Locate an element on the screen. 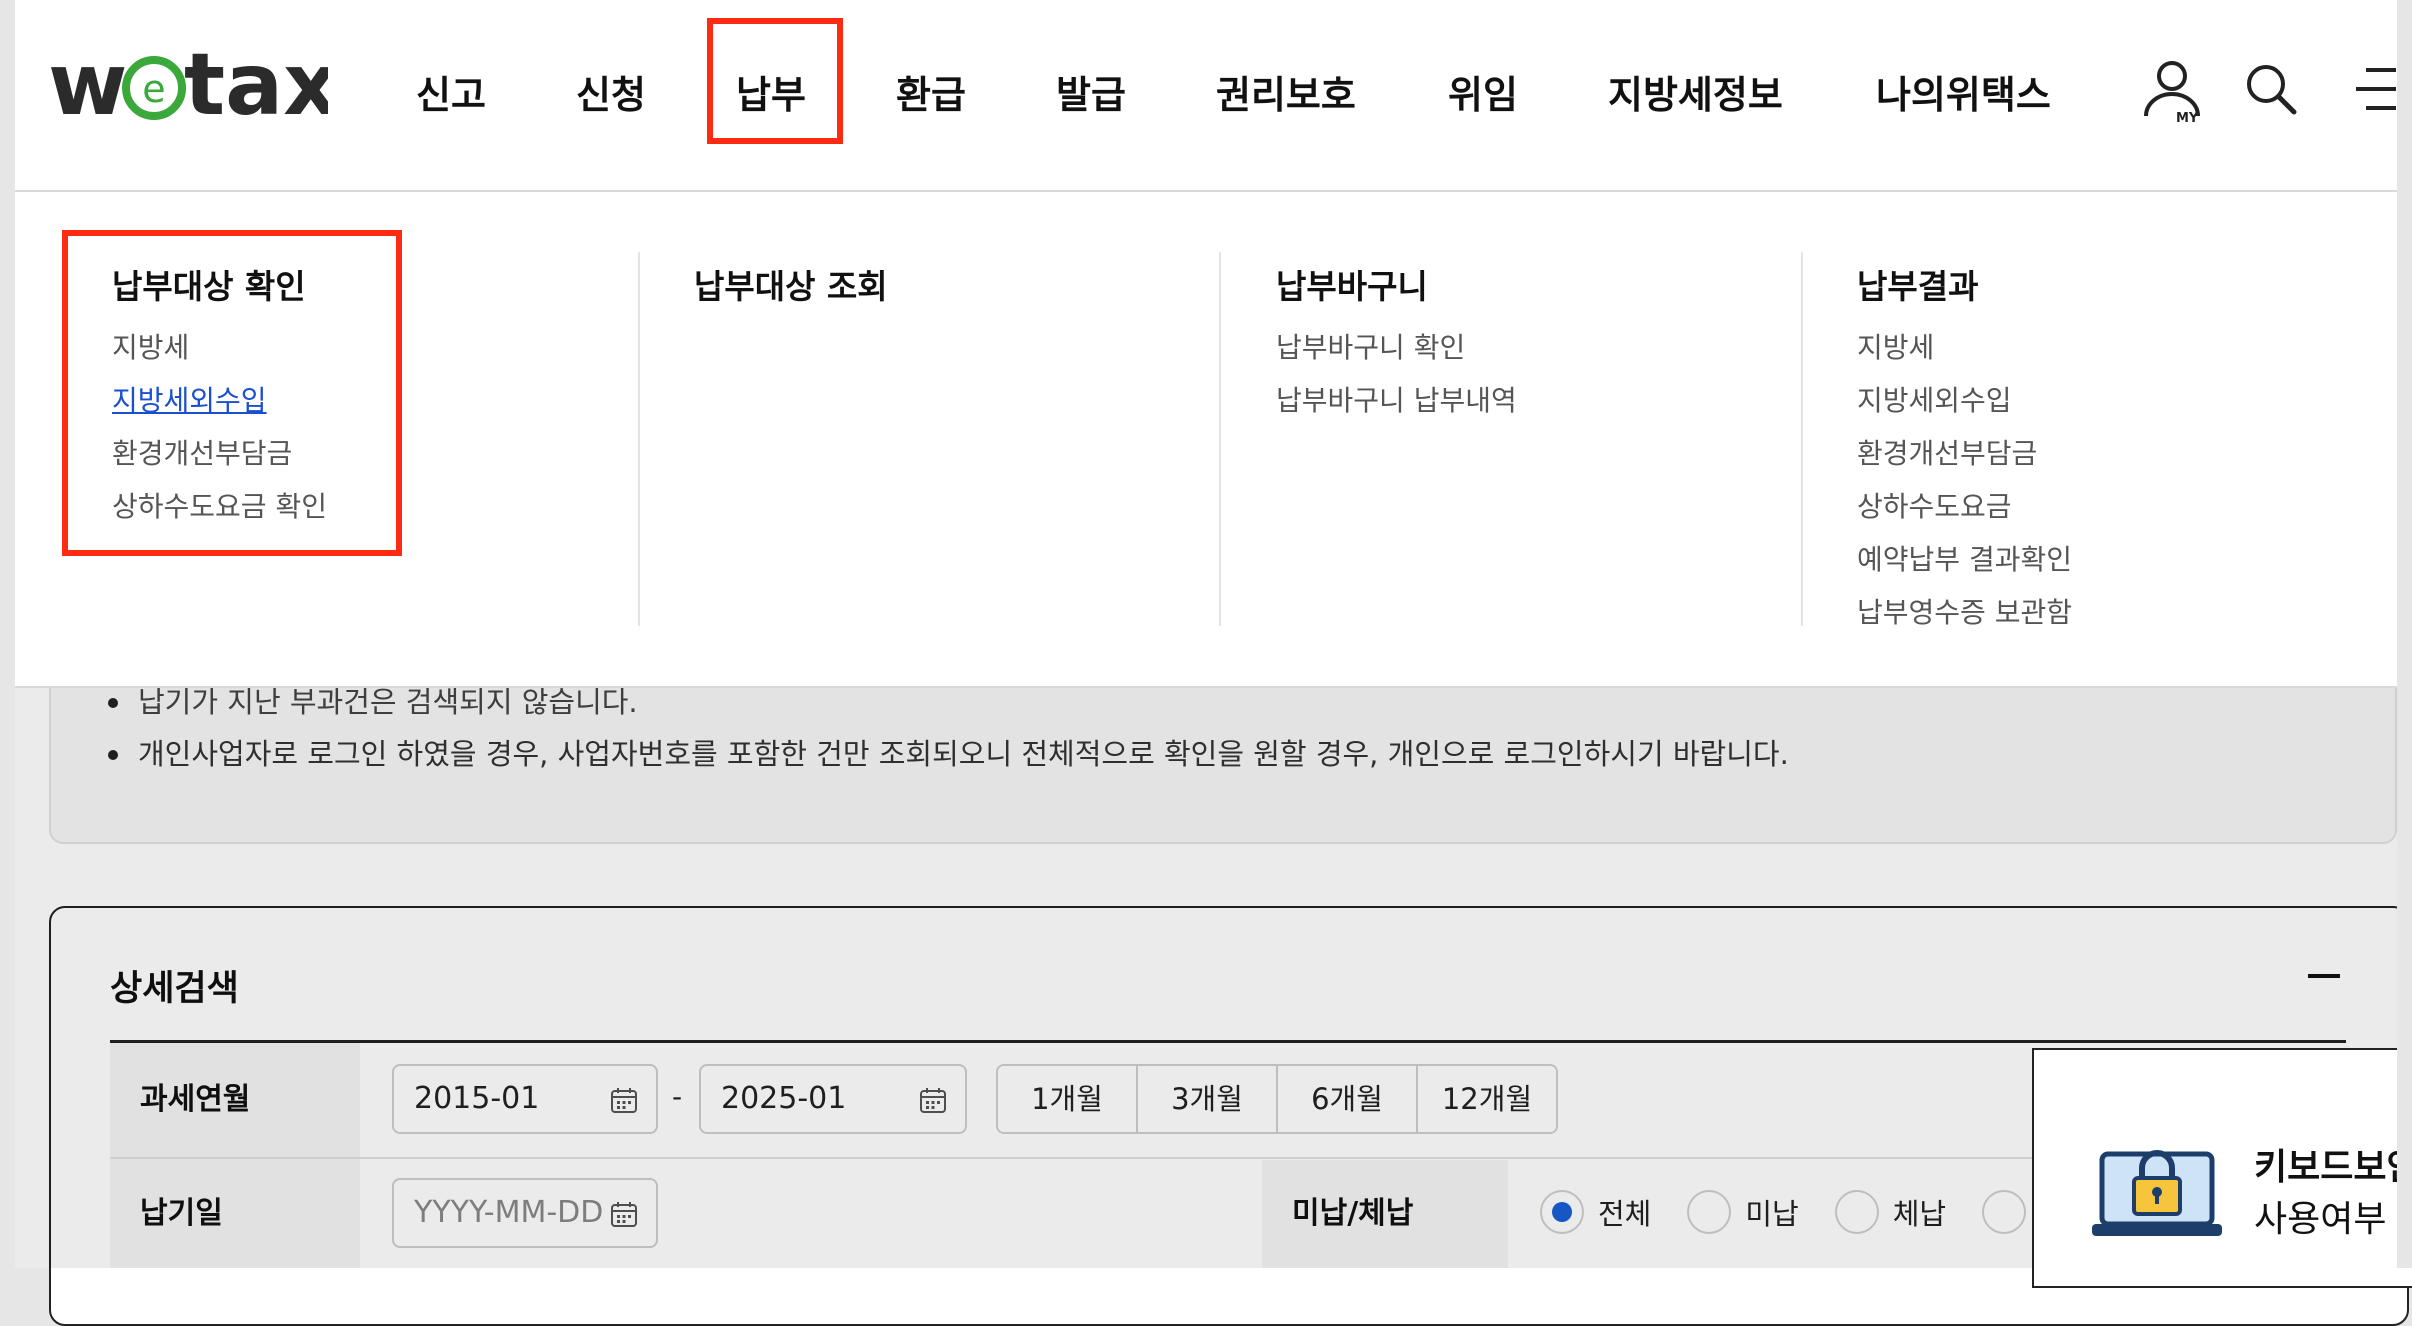 The image size is (2412, 1326). nav-item-my-wetax: 나의위택스 is located at coordinates (1963, 91).